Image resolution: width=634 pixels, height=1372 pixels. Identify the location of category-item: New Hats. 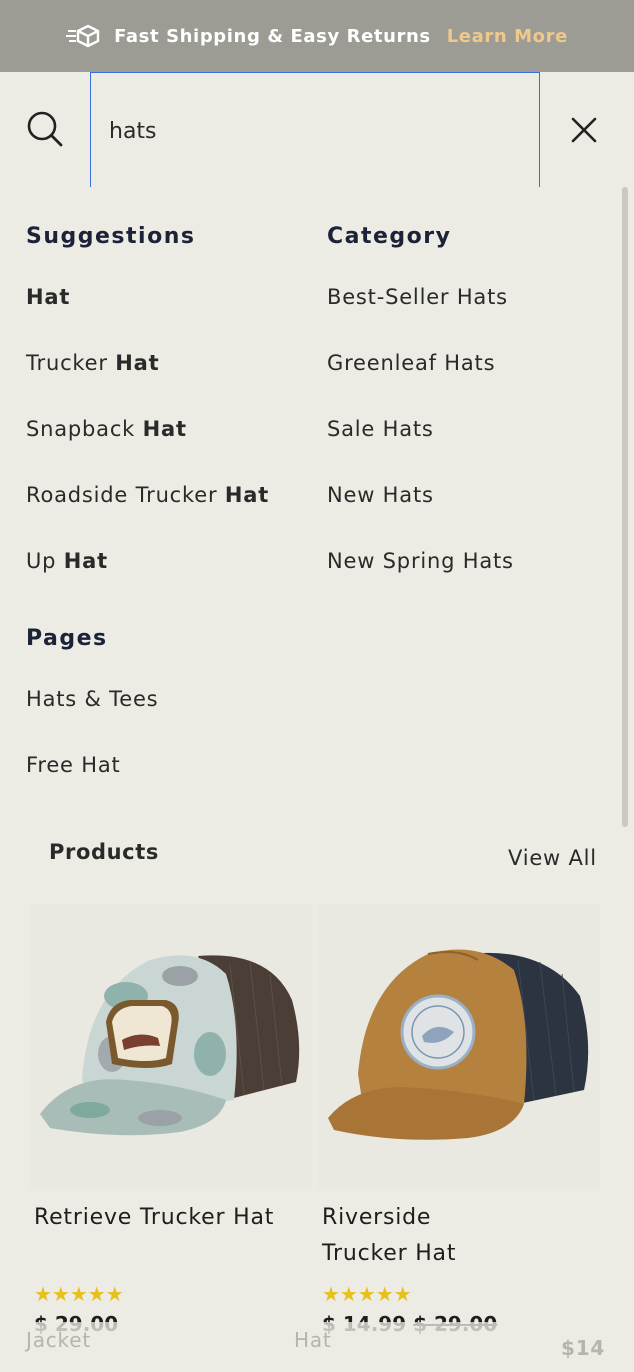
(472, 513).